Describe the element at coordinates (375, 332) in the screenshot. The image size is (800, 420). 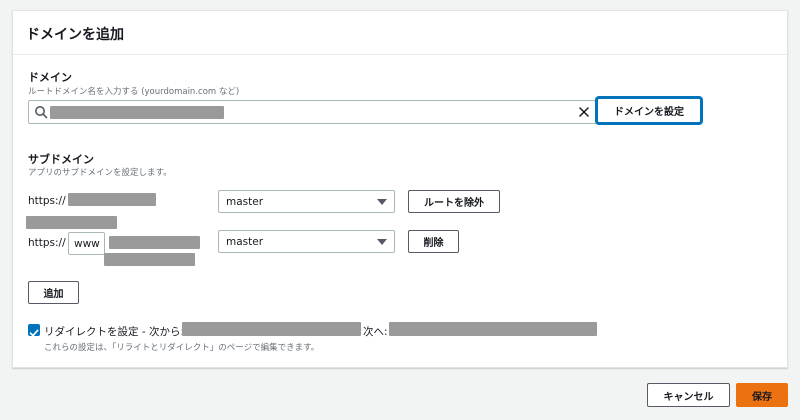
I see `redirect-to-label: 次へ:` at that location.